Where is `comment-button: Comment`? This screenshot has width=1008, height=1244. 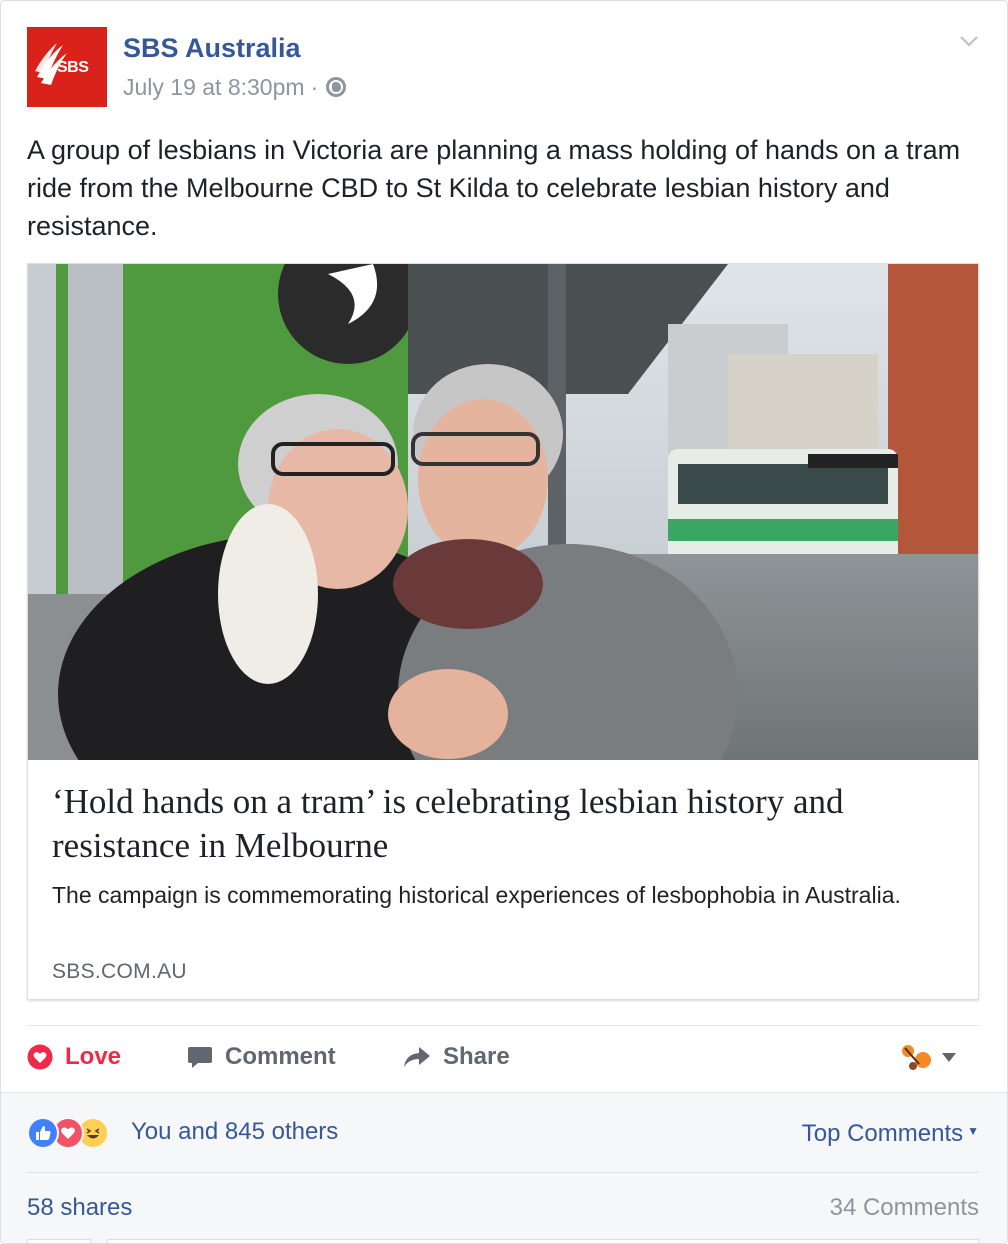
comment-button: Comment is located at coordinates (261, 1057).